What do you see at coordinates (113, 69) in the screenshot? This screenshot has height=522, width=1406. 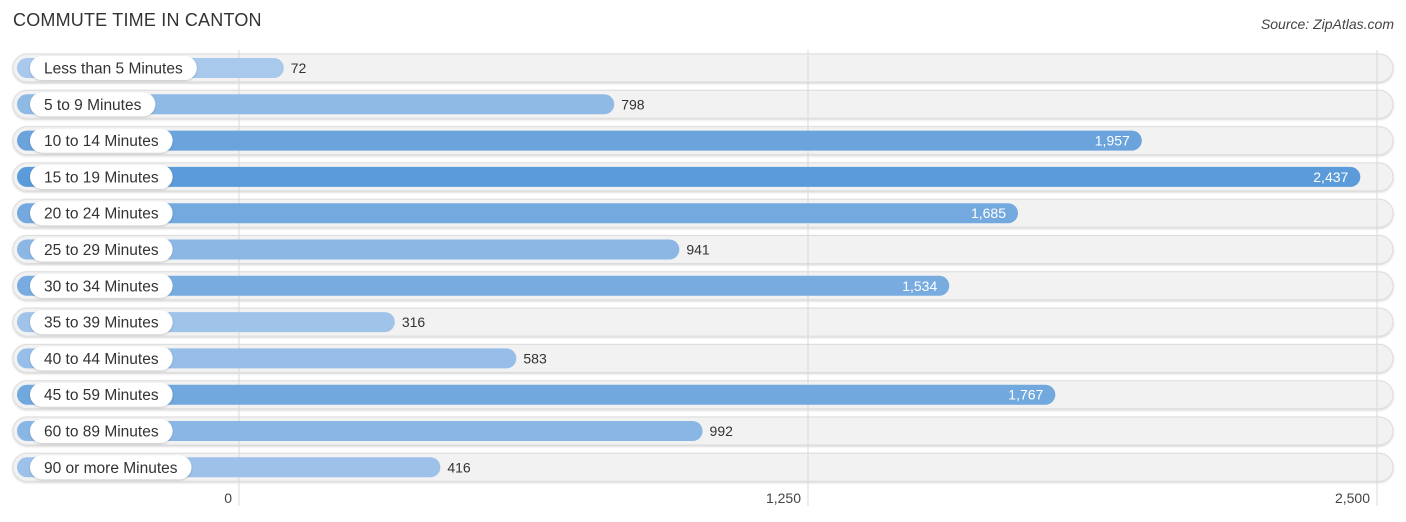 I see `category-label: Less than 5 Minutes` at bounding box center [113, 69].